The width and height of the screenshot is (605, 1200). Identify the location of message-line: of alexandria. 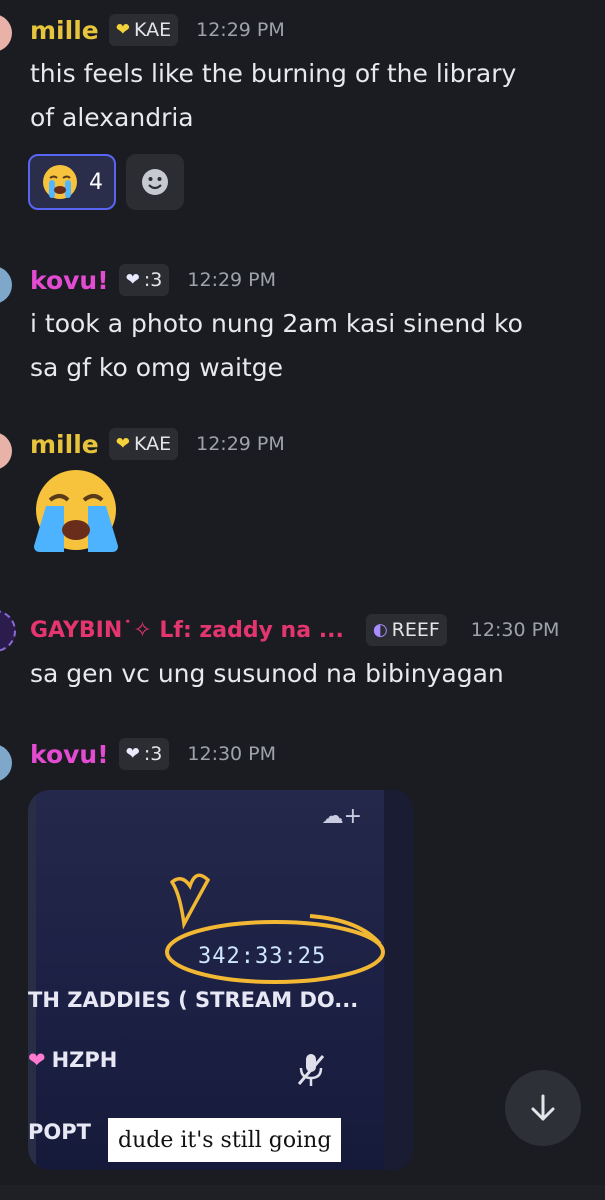
(112, 117).